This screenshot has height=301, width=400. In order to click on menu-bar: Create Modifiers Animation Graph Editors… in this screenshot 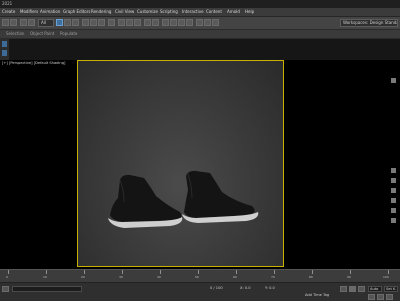, I will do `click(200, 12)`.